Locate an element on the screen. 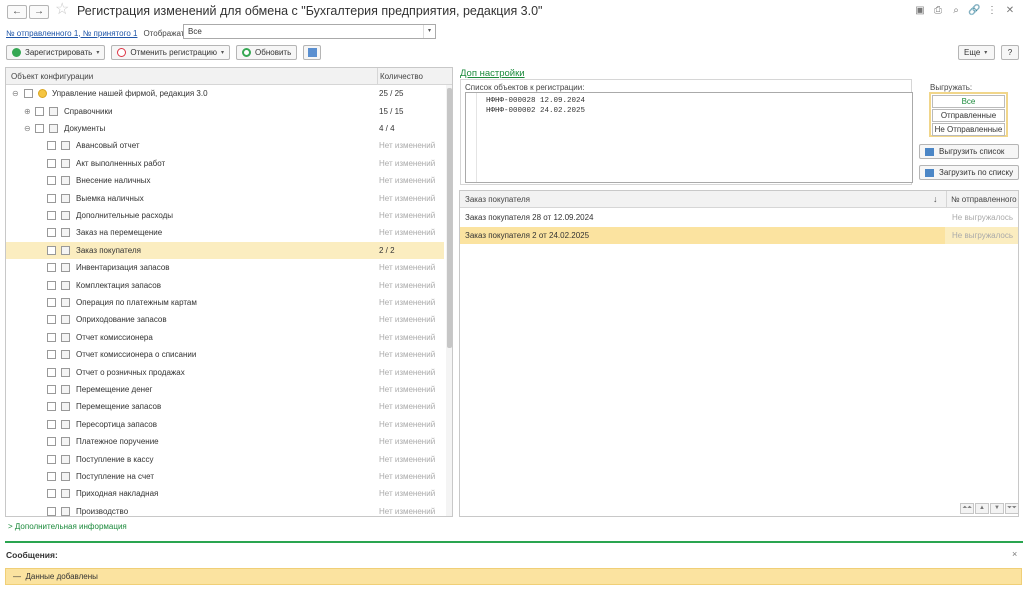 This screenshot has width=1024, height=593. tree-row-selected: Заказ покупателя 2 / 2 is located at coordinates (225, 250).